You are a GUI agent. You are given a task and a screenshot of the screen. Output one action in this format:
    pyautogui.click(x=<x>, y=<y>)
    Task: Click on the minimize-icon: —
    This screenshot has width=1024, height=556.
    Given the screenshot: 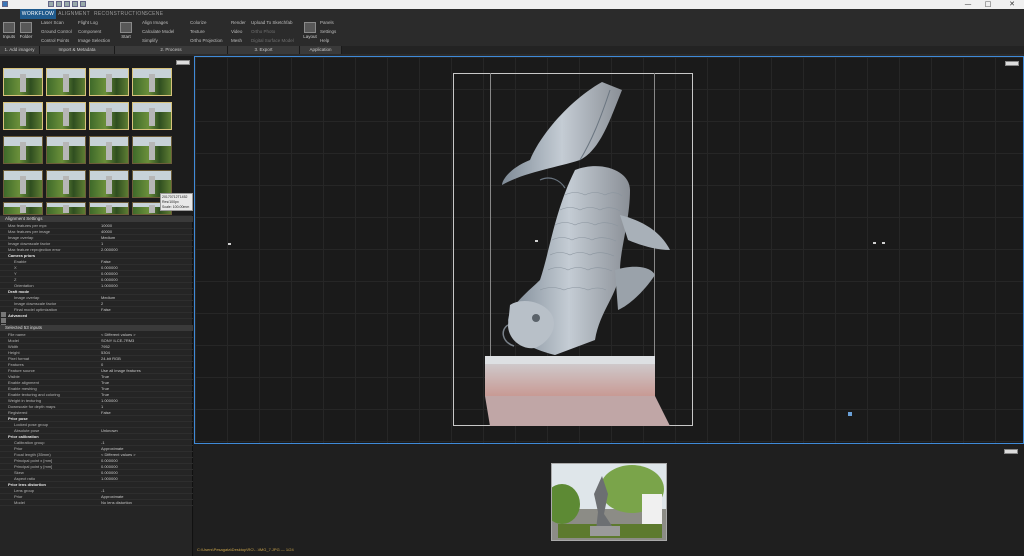 What is the action you would take?
    pyautogui.click(x=968, y=4)
    